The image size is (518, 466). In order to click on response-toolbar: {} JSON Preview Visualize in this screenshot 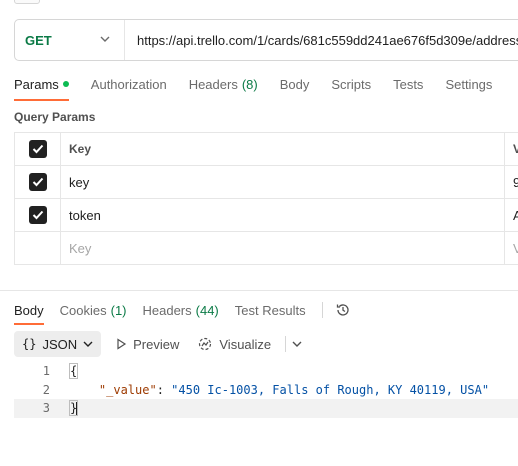, I will do `click(158, 344)`.